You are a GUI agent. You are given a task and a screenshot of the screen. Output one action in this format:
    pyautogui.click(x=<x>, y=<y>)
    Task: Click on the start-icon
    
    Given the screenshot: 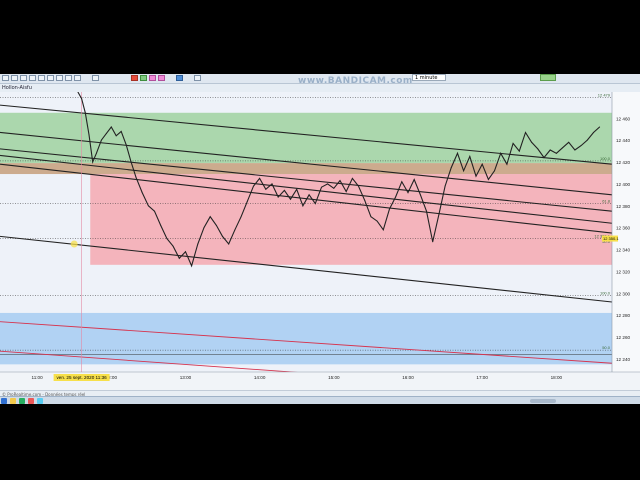 What is the action you would take?
    pyautogui.click(x=4, y=401)
    